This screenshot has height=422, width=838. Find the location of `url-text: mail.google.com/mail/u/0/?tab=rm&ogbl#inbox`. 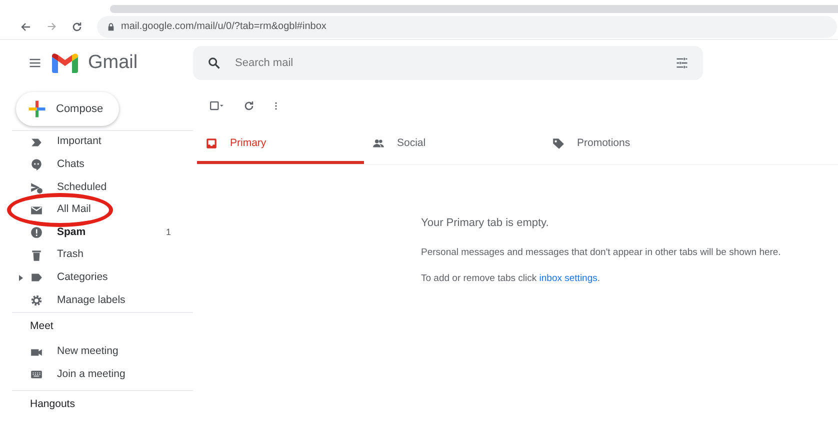

url-text: mail.google.com/mail/u/0/?tab=rm&ogbl#inbox is located at coordinates (223, 27).